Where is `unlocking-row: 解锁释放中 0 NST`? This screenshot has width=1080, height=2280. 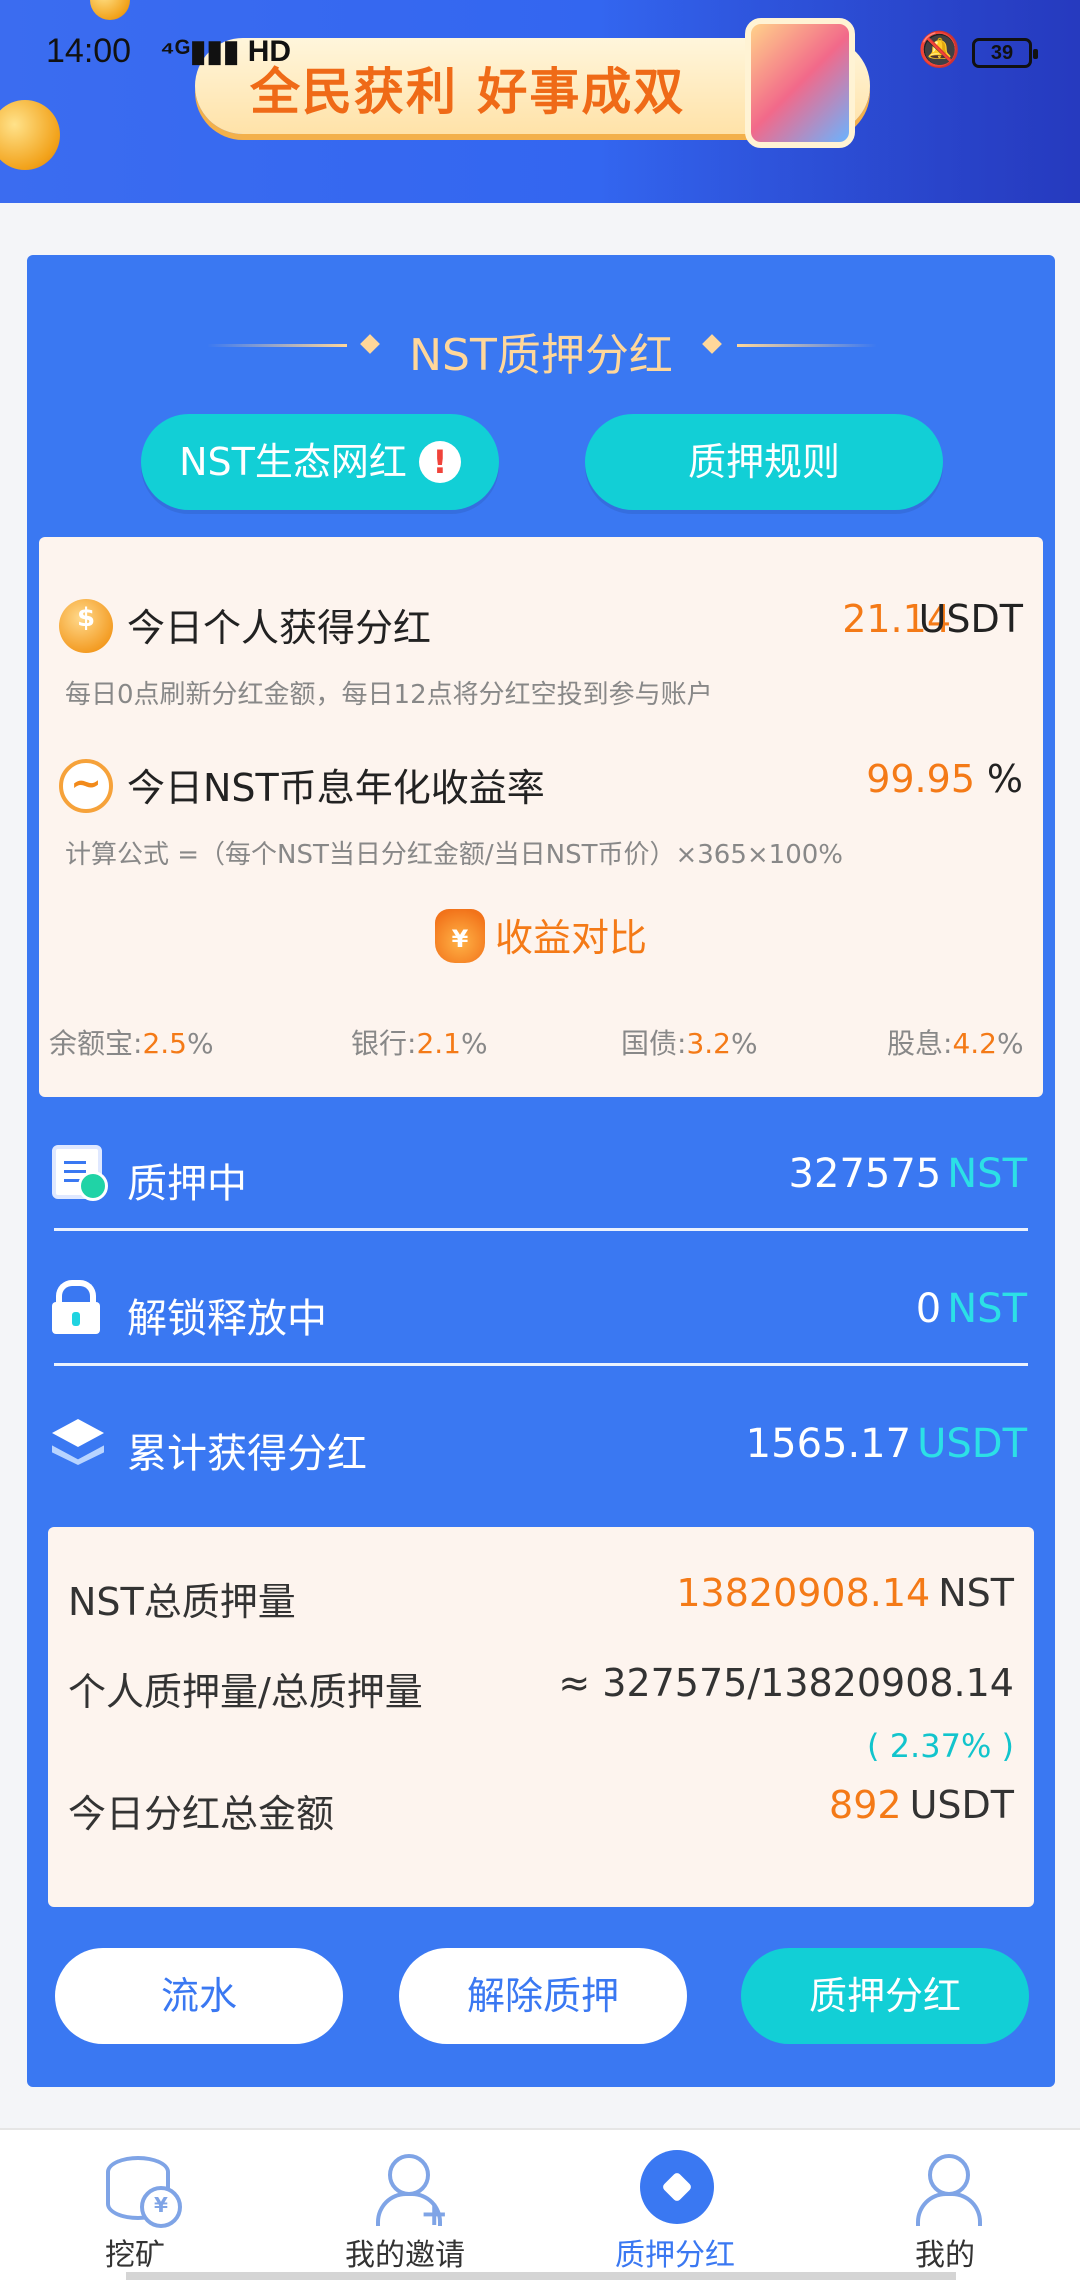 unlocking-row: 解锁释放中 0 NST is located at coordinates (541, 1308).